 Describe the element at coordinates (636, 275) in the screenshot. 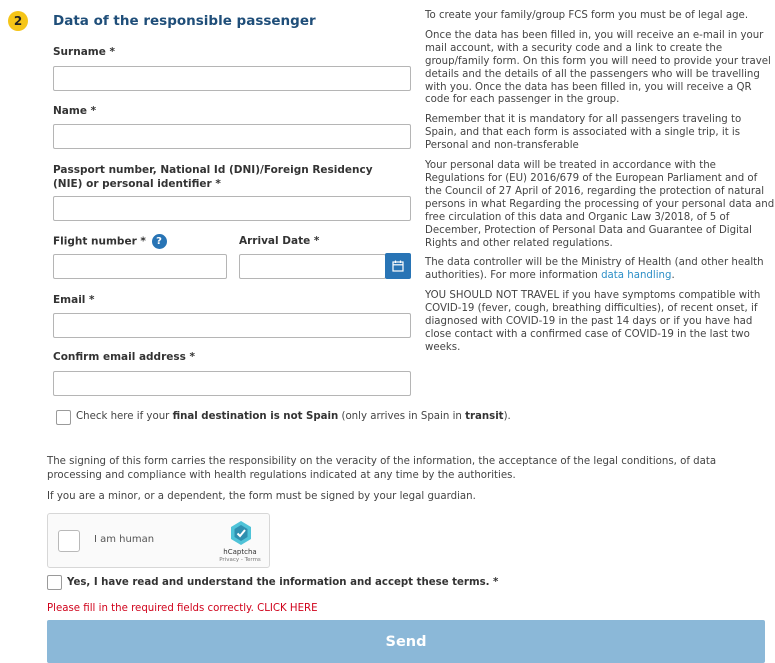

I see `data-handling-link: data handling` at that location.